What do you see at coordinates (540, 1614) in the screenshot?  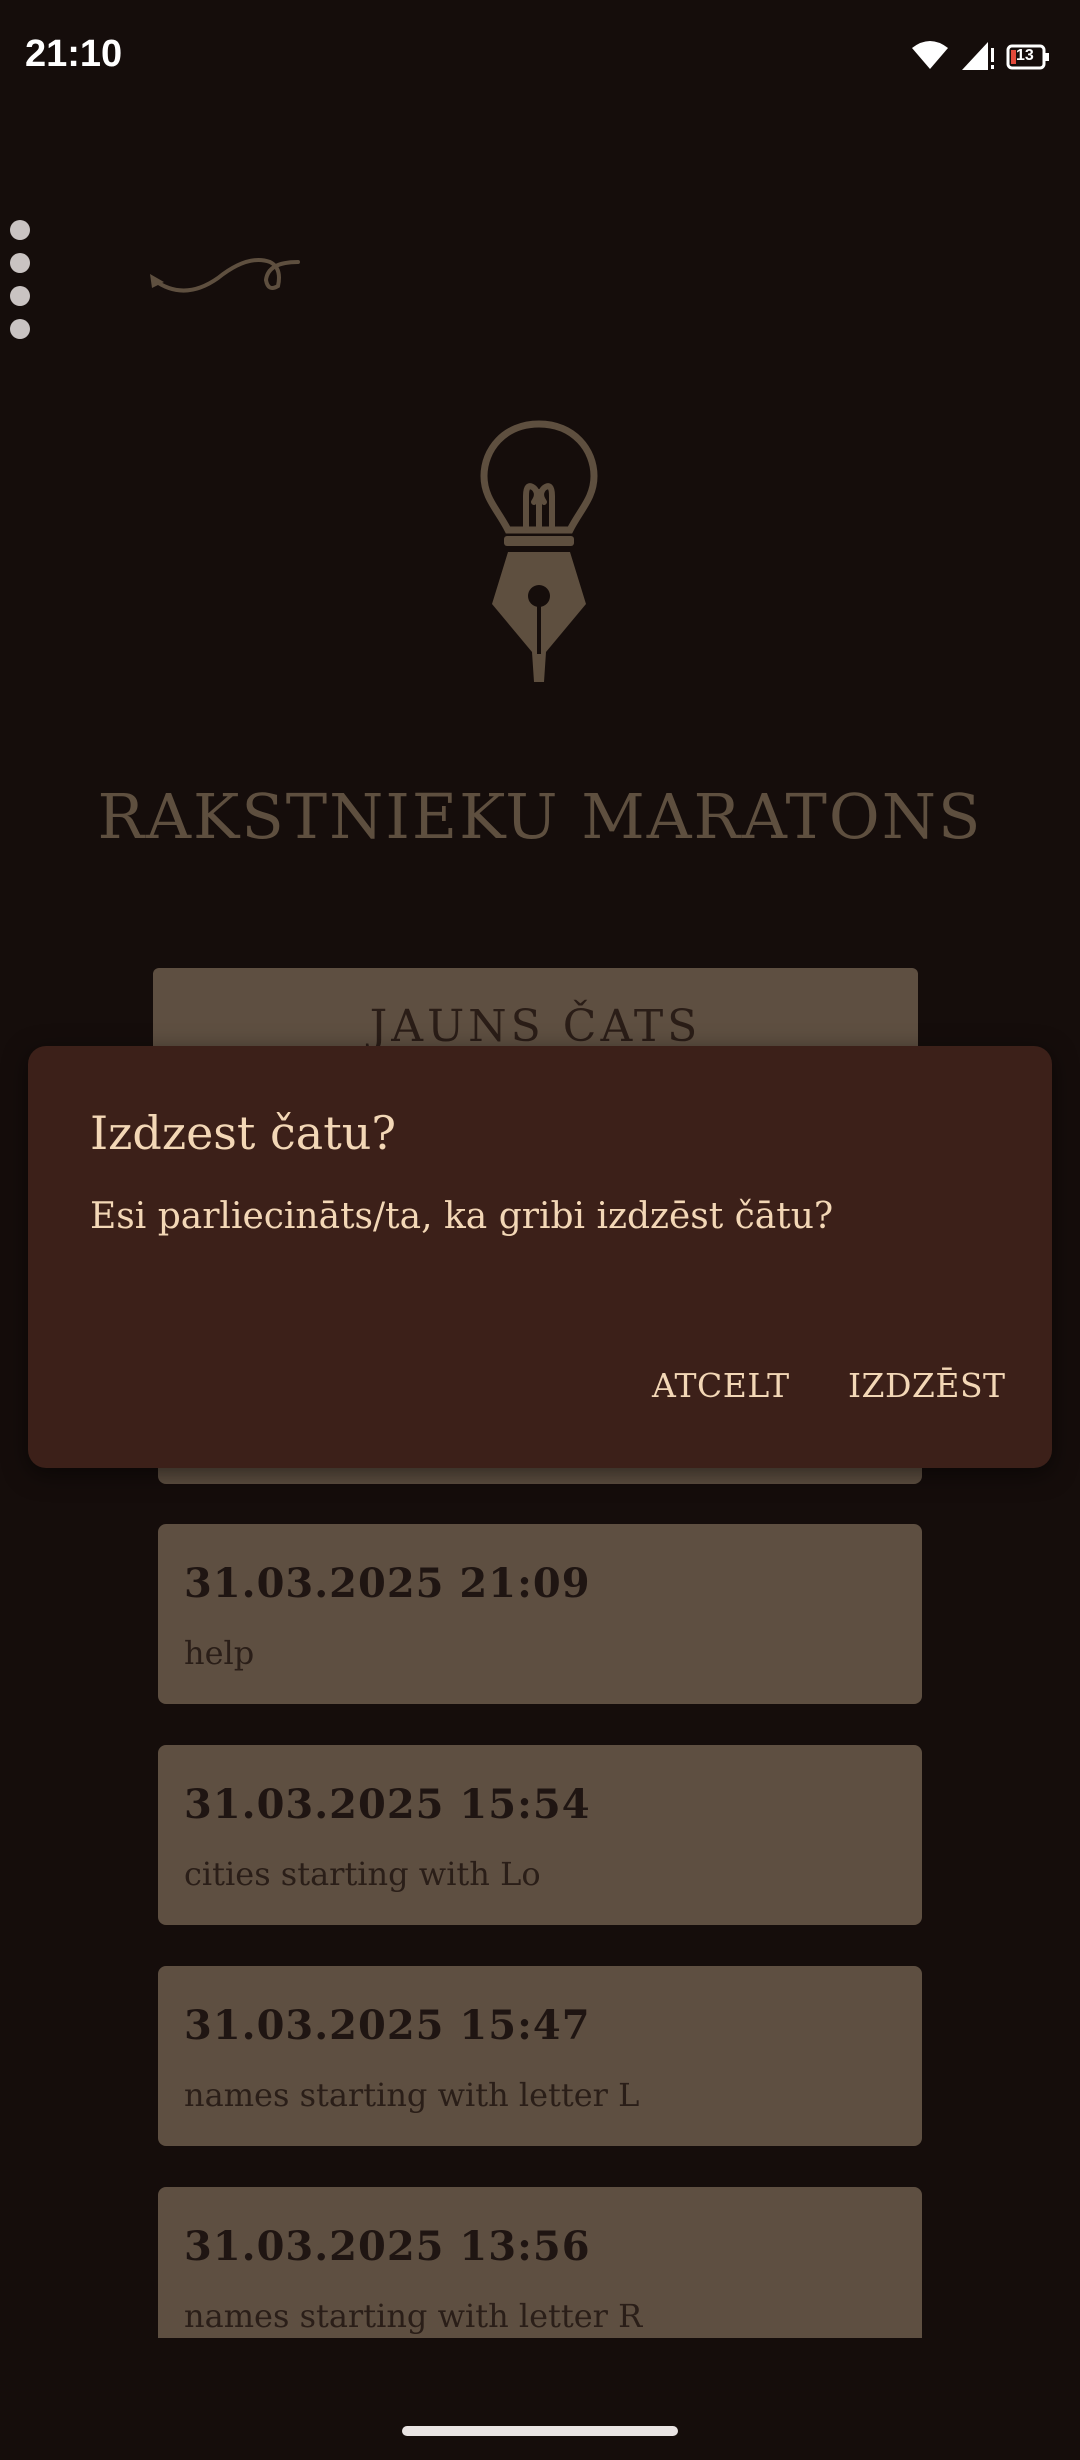 I see `chat-card: 31.03.2025 21:09 help` at bounding box center [540, 1614].